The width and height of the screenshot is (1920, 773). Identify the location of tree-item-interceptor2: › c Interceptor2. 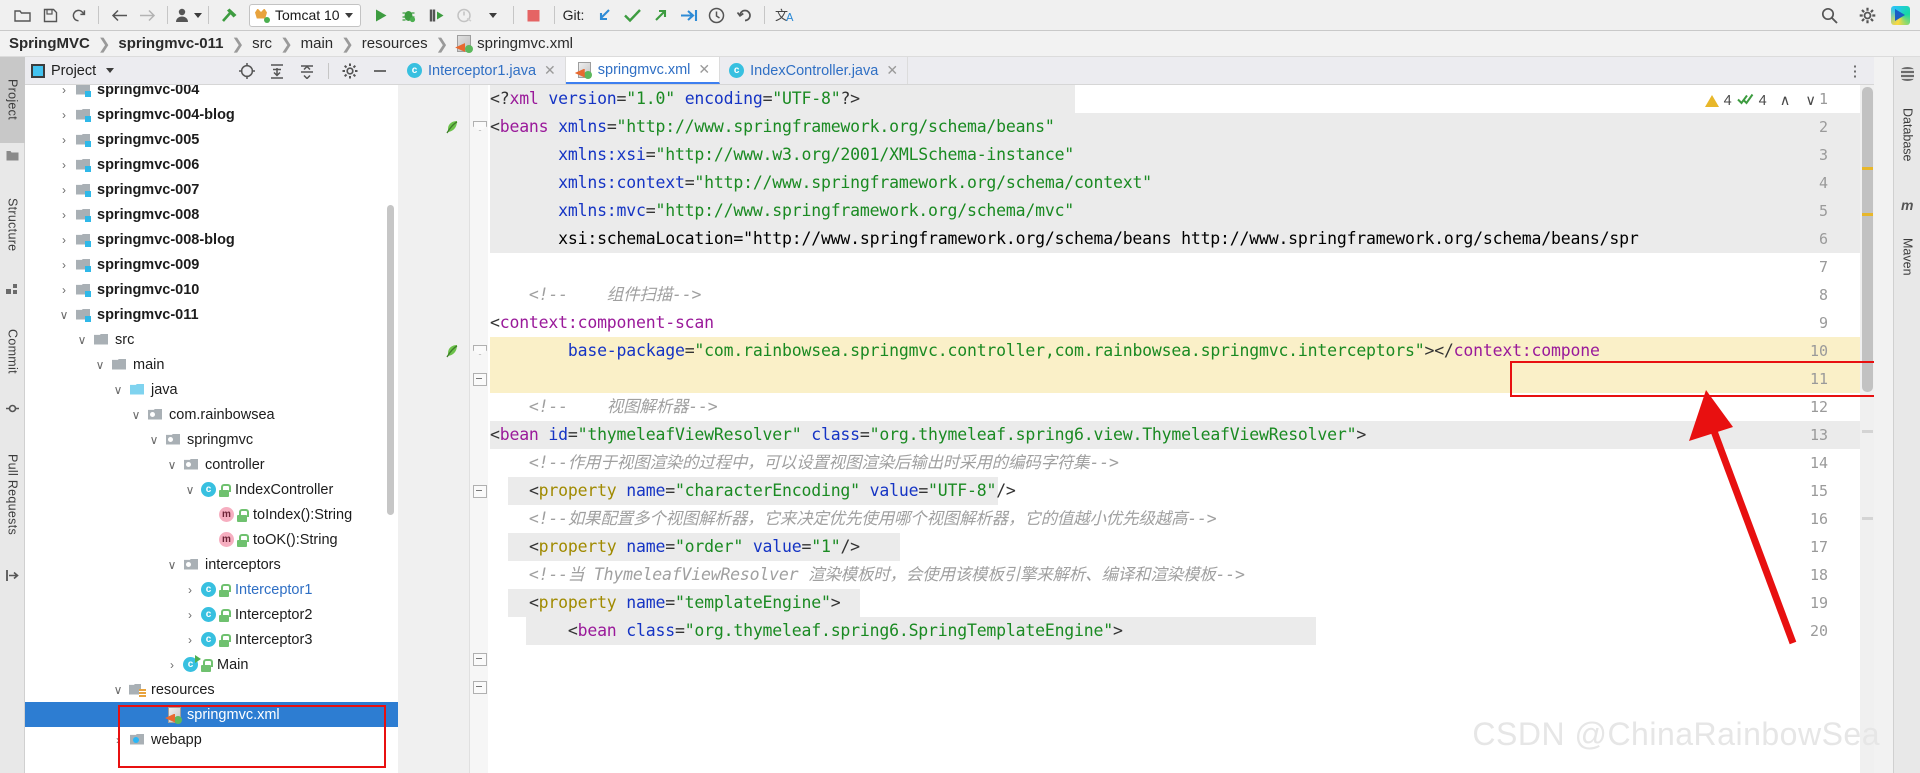
(211, 614).